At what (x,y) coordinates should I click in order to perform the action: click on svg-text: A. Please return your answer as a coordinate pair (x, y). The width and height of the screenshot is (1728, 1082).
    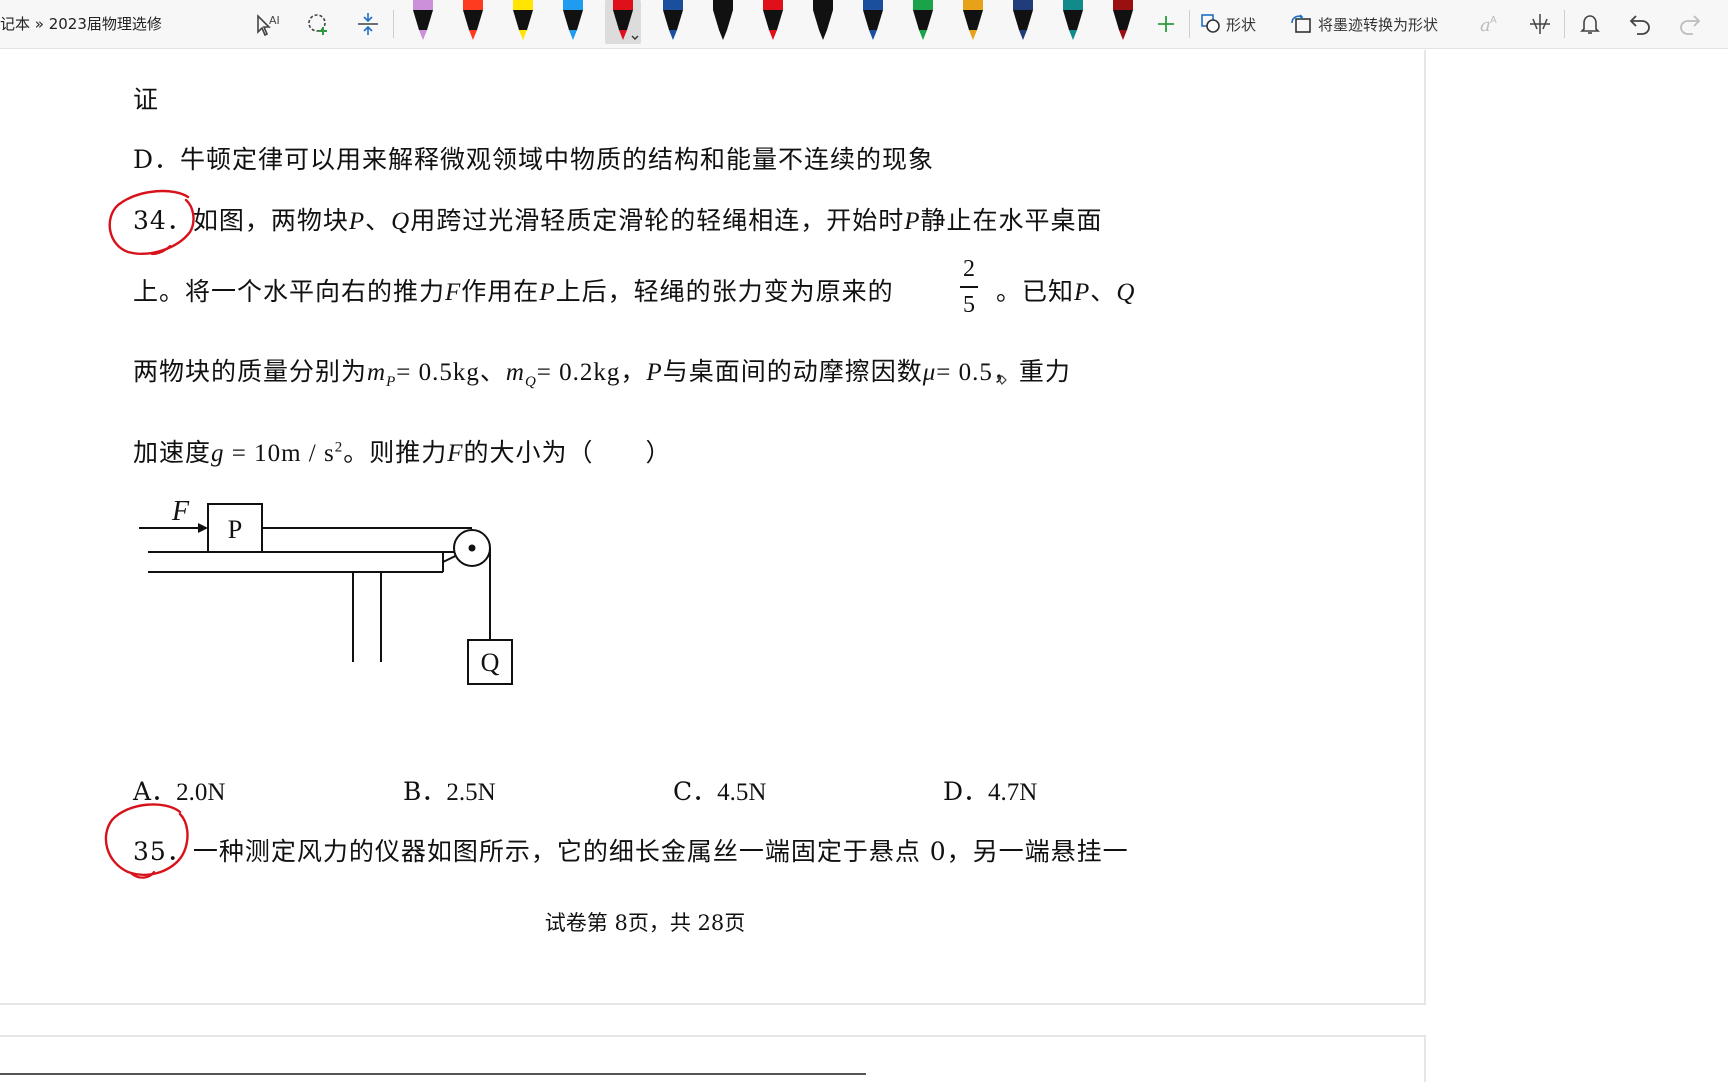
    Looking at the image, I should click on (1493, 20).